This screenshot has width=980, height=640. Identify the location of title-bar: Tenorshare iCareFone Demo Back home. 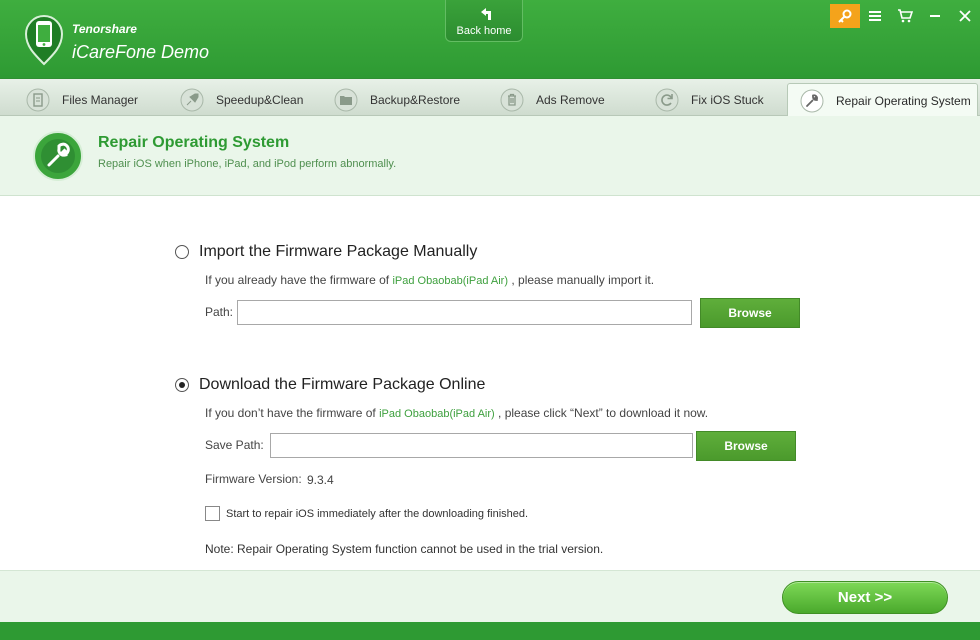
(490, 39).